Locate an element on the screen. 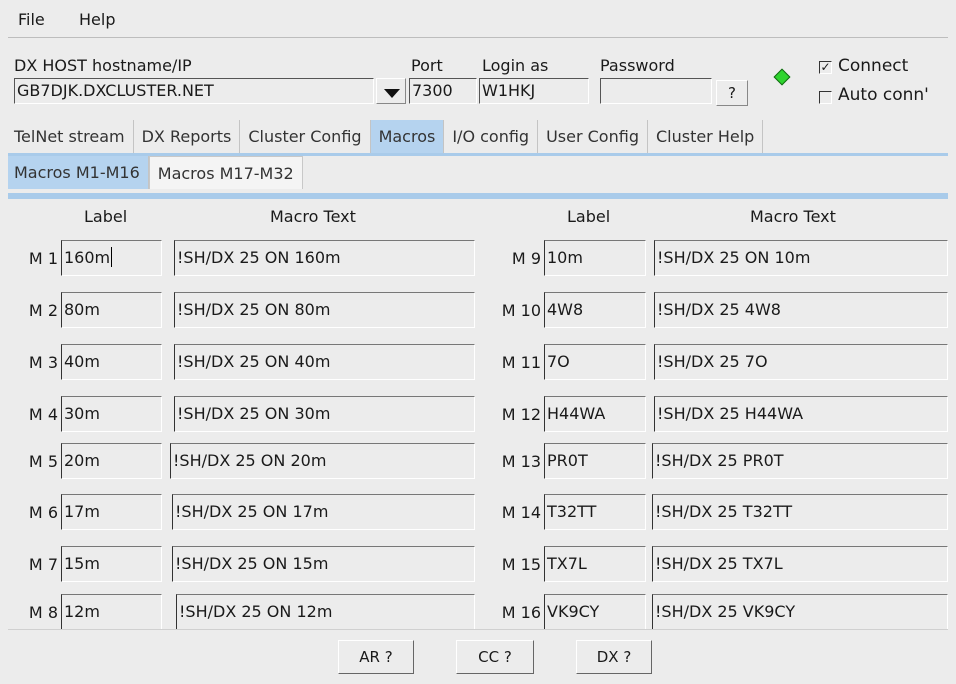 The image size is (956, 684). macro-label-field: TX7L is located at coordinates (595, 564).